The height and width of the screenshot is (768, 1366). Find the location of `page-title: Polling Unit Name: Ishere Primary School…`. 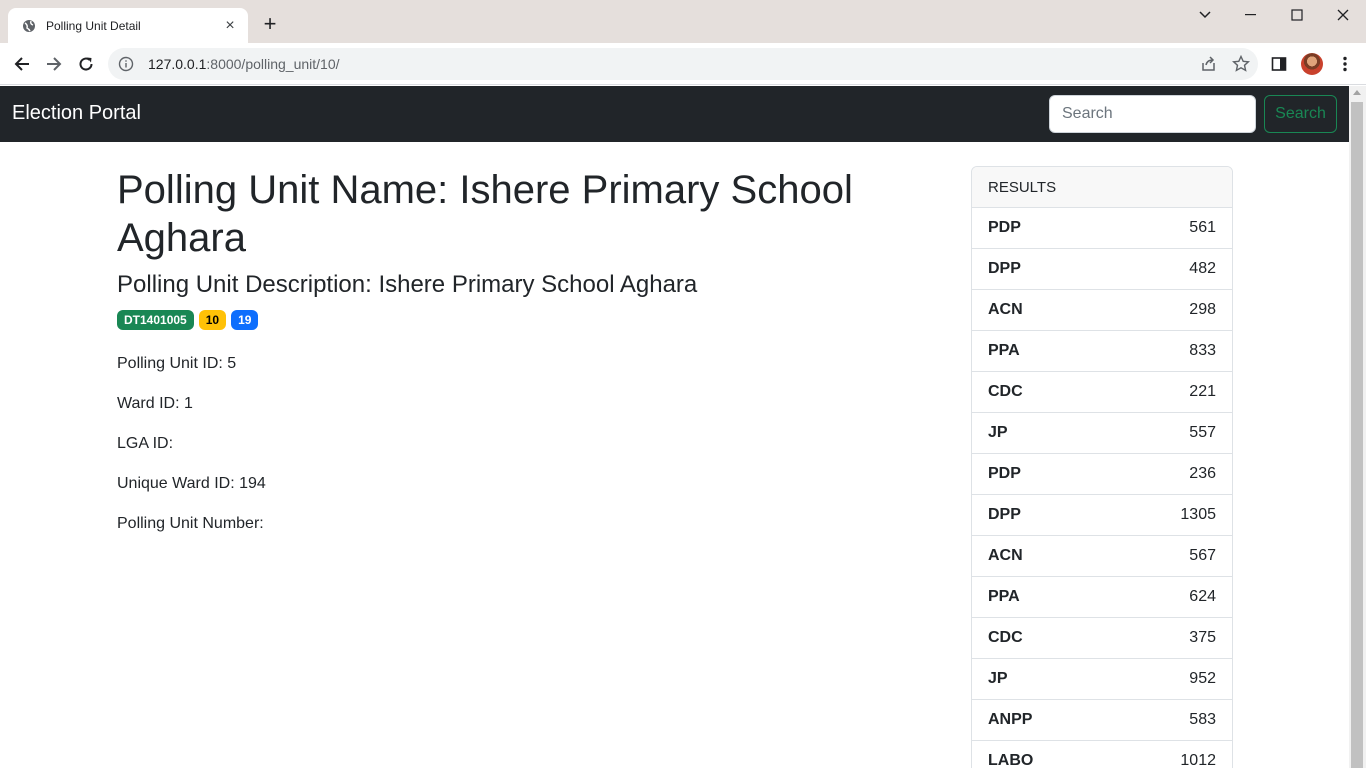

page-title: Polling Unit Name: Ishere Primary School… is located at coordinates (485, 214).